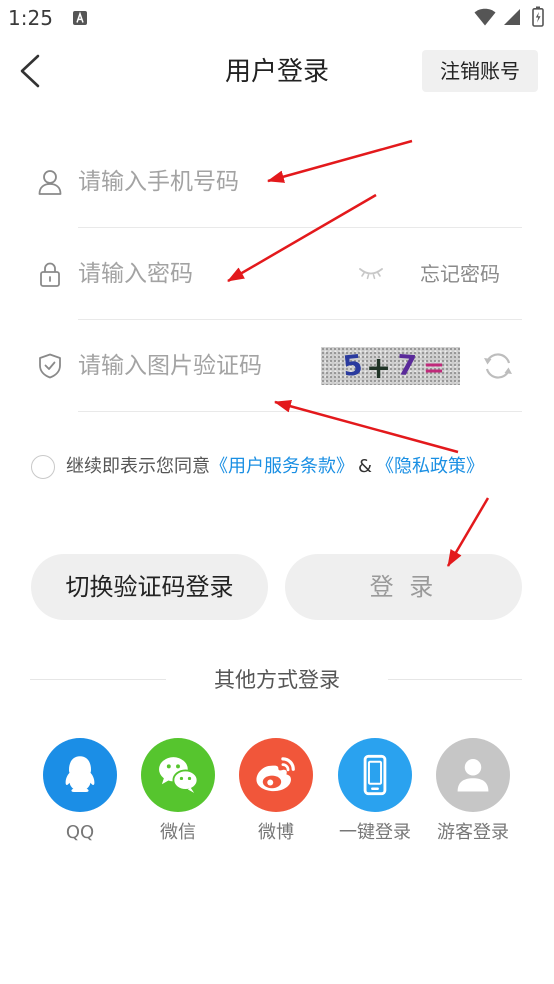  I want to click on captcha-image: 5 + 7 =, so click(390, 366).